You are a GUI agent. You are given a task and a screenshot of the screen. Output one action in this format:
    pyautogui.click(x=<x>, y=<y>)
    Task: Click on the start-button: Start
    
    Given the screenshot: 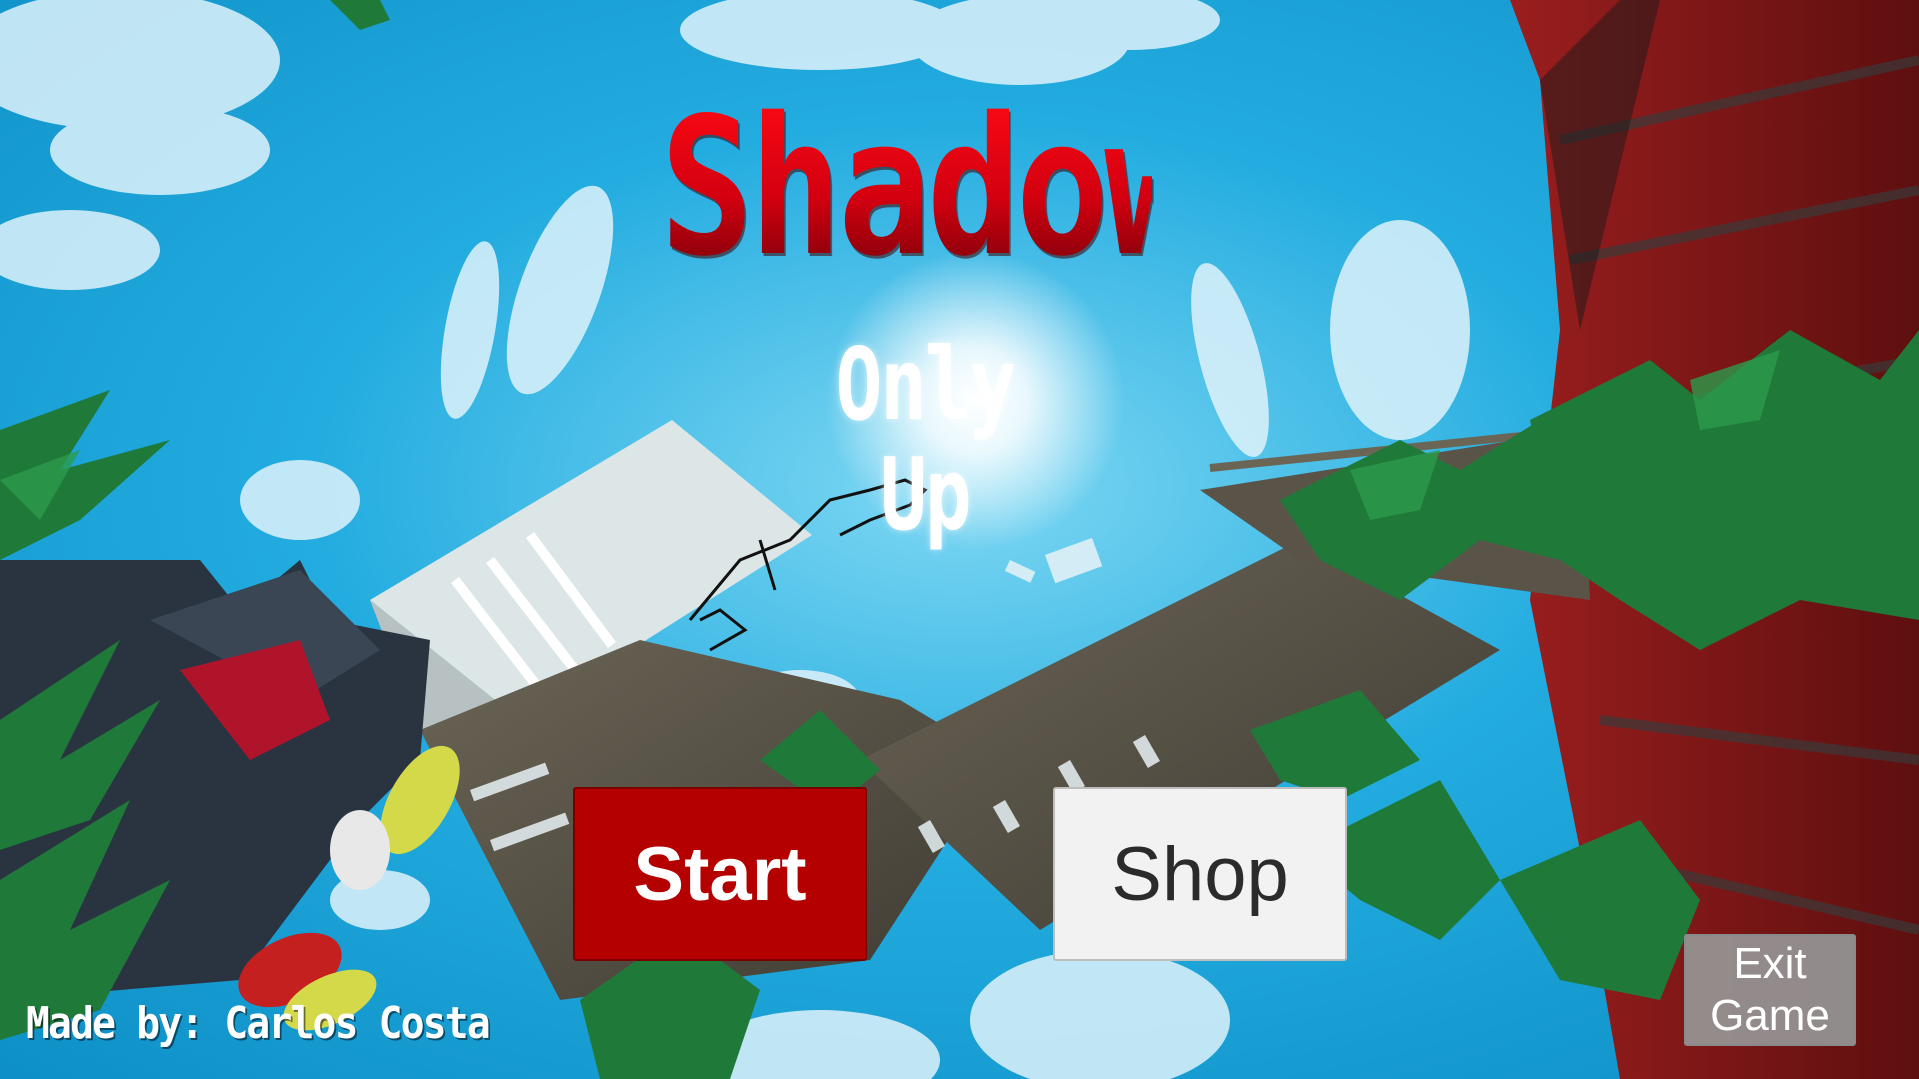 What is the action you would take?
    pyautogui.click(x=720, y=874)
    